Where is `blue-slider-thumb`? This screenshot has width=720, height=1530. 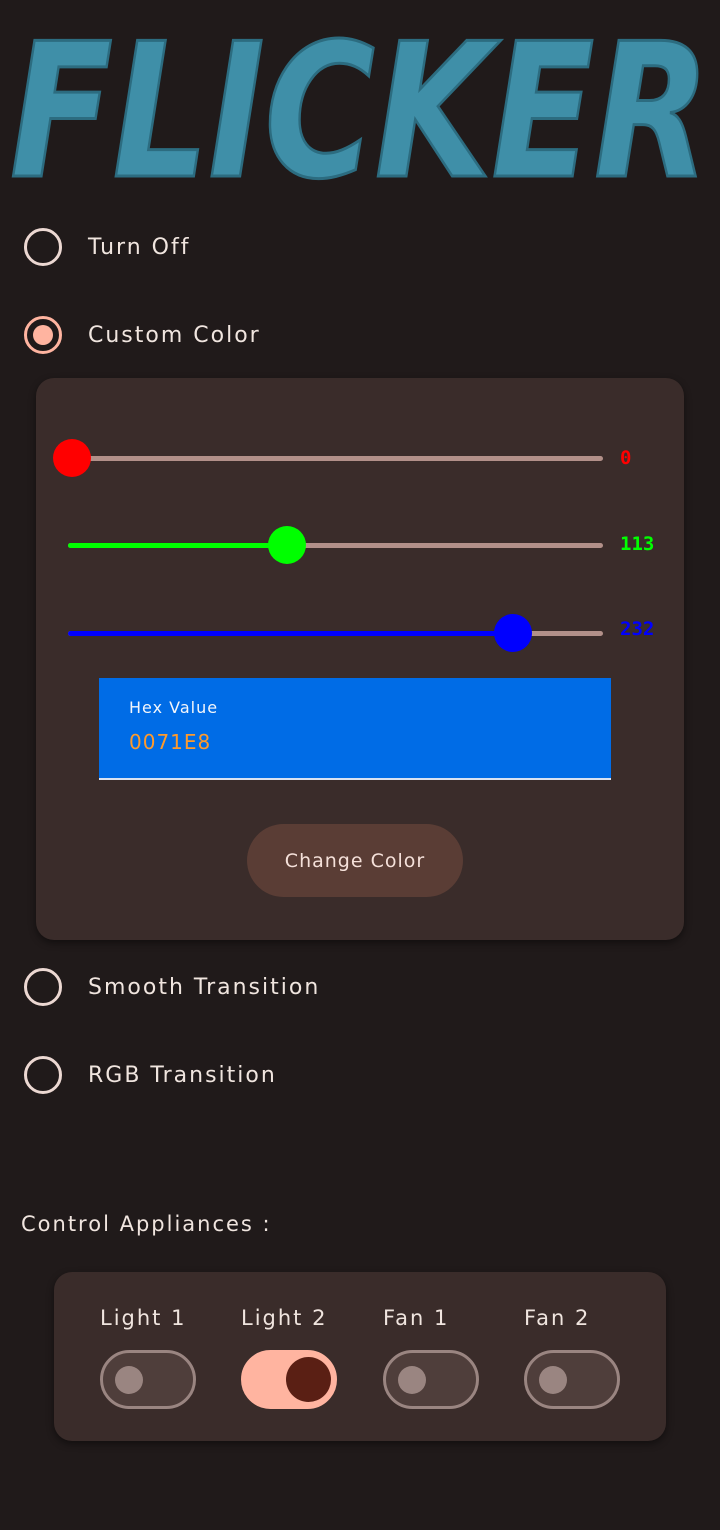
blue-slider-thumb is located at coordinates (513, 633).